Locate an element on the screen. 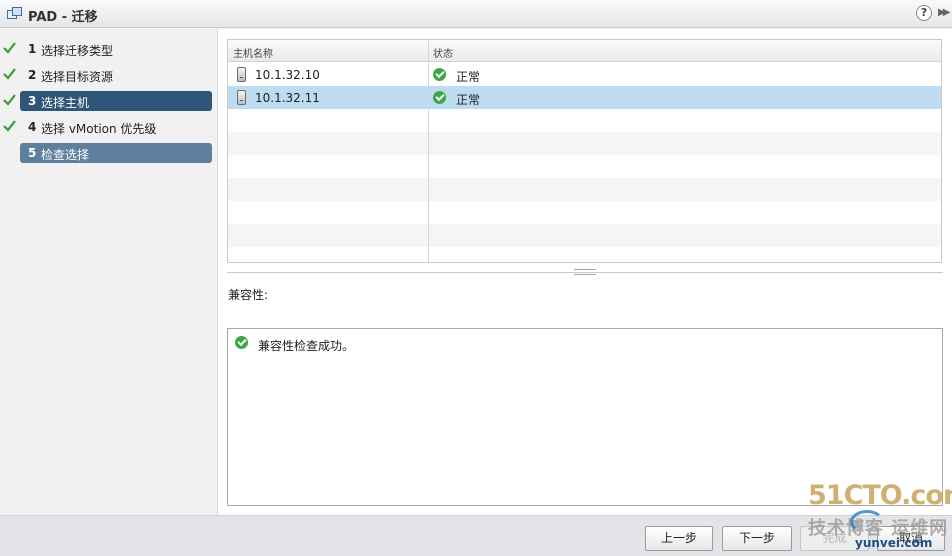 This screenshot has height=556, width=952. watermark-logo-text: 51CTO.com is located at coordinates (880, 495).